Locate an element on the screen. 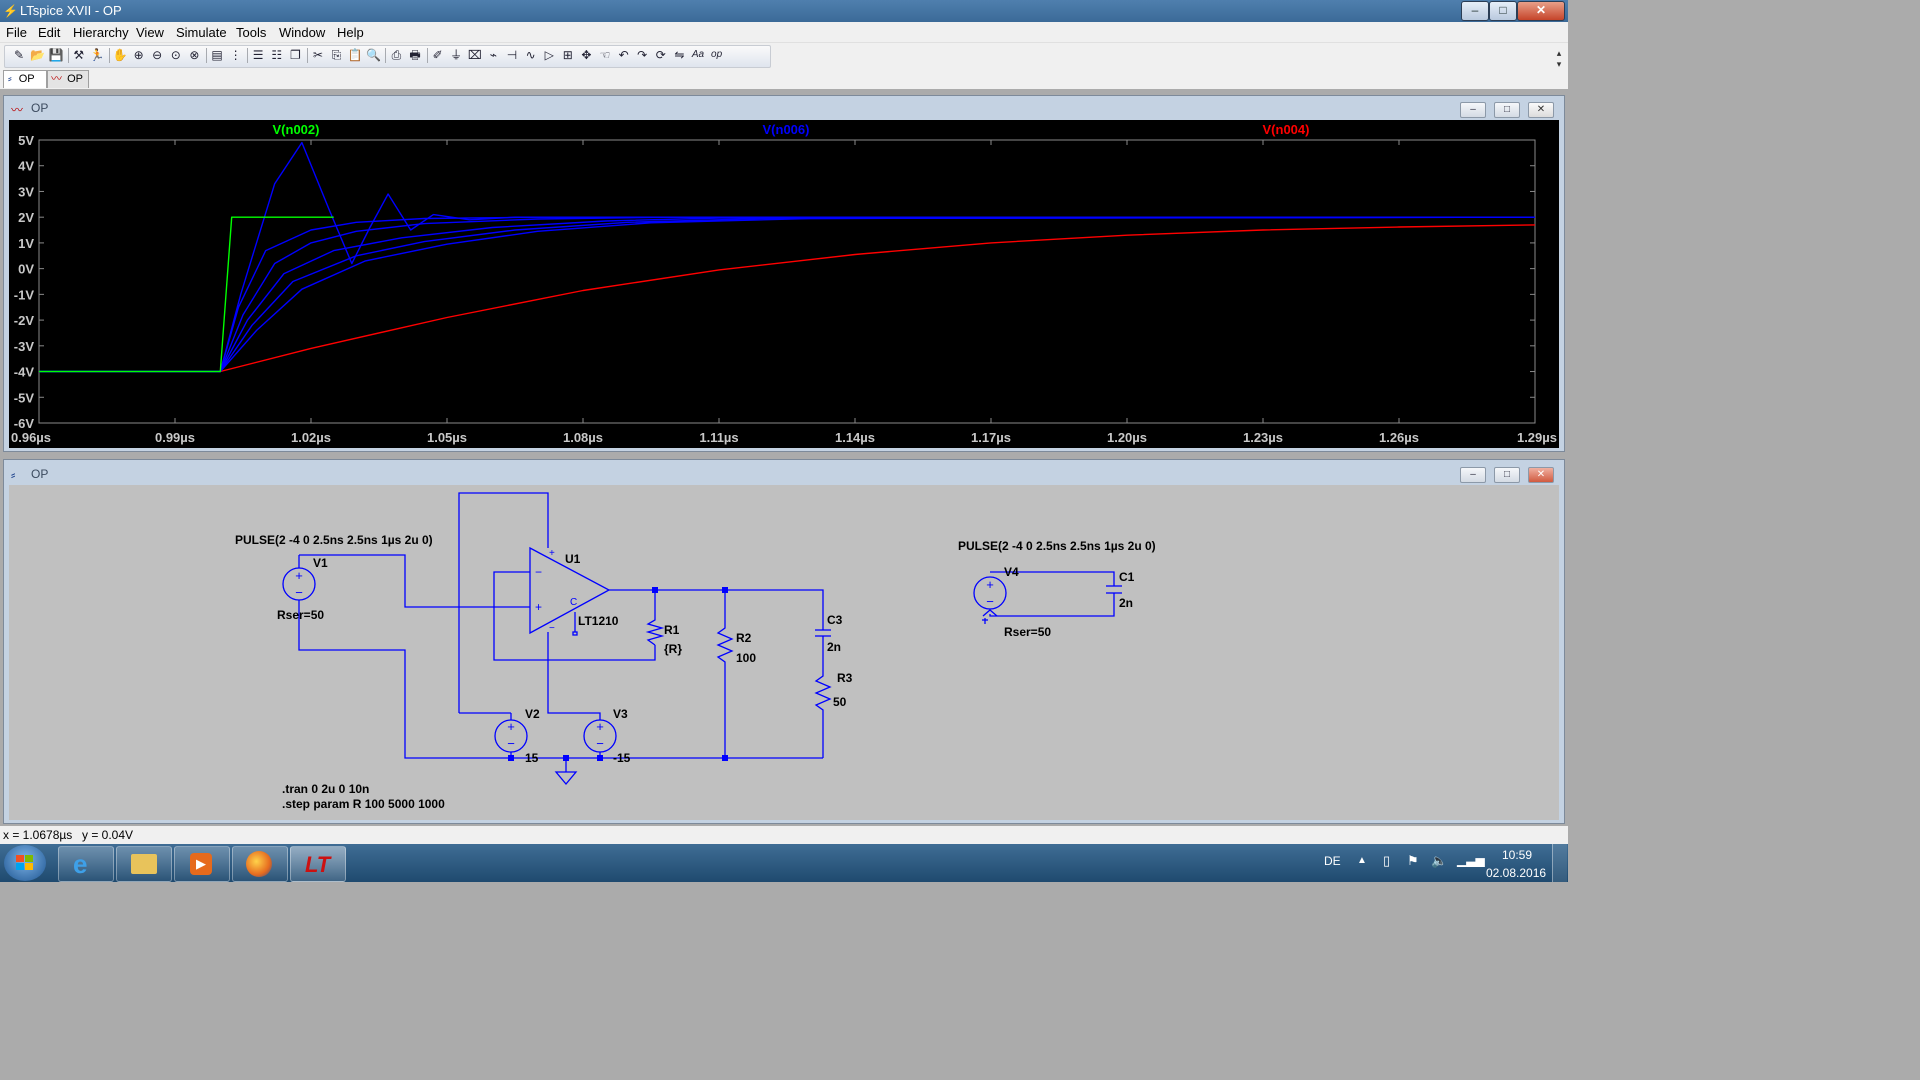 The image size is (1920, 1080). waveform-maximize-button: □ is located at coordinates (1507, 110).